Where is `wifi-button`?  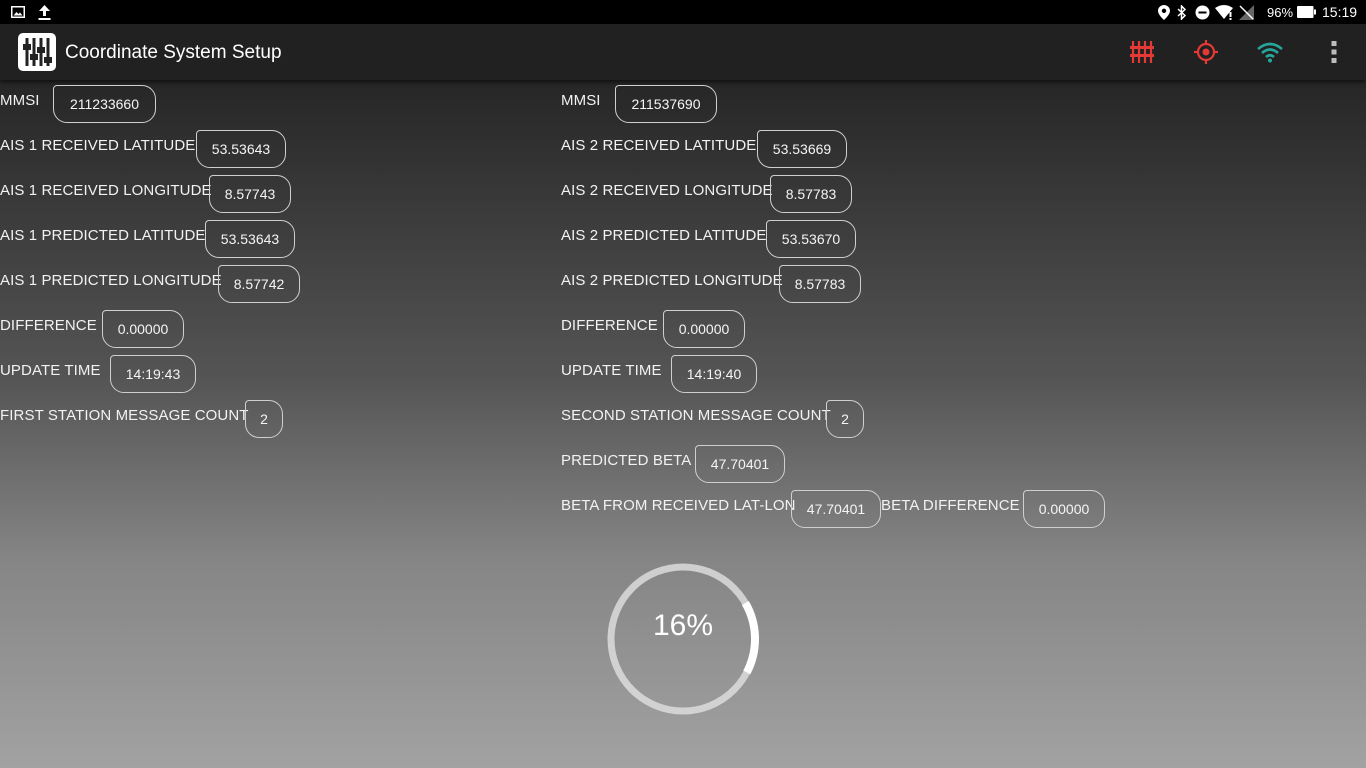 wifi-button is located at coordinates (1270, 52).